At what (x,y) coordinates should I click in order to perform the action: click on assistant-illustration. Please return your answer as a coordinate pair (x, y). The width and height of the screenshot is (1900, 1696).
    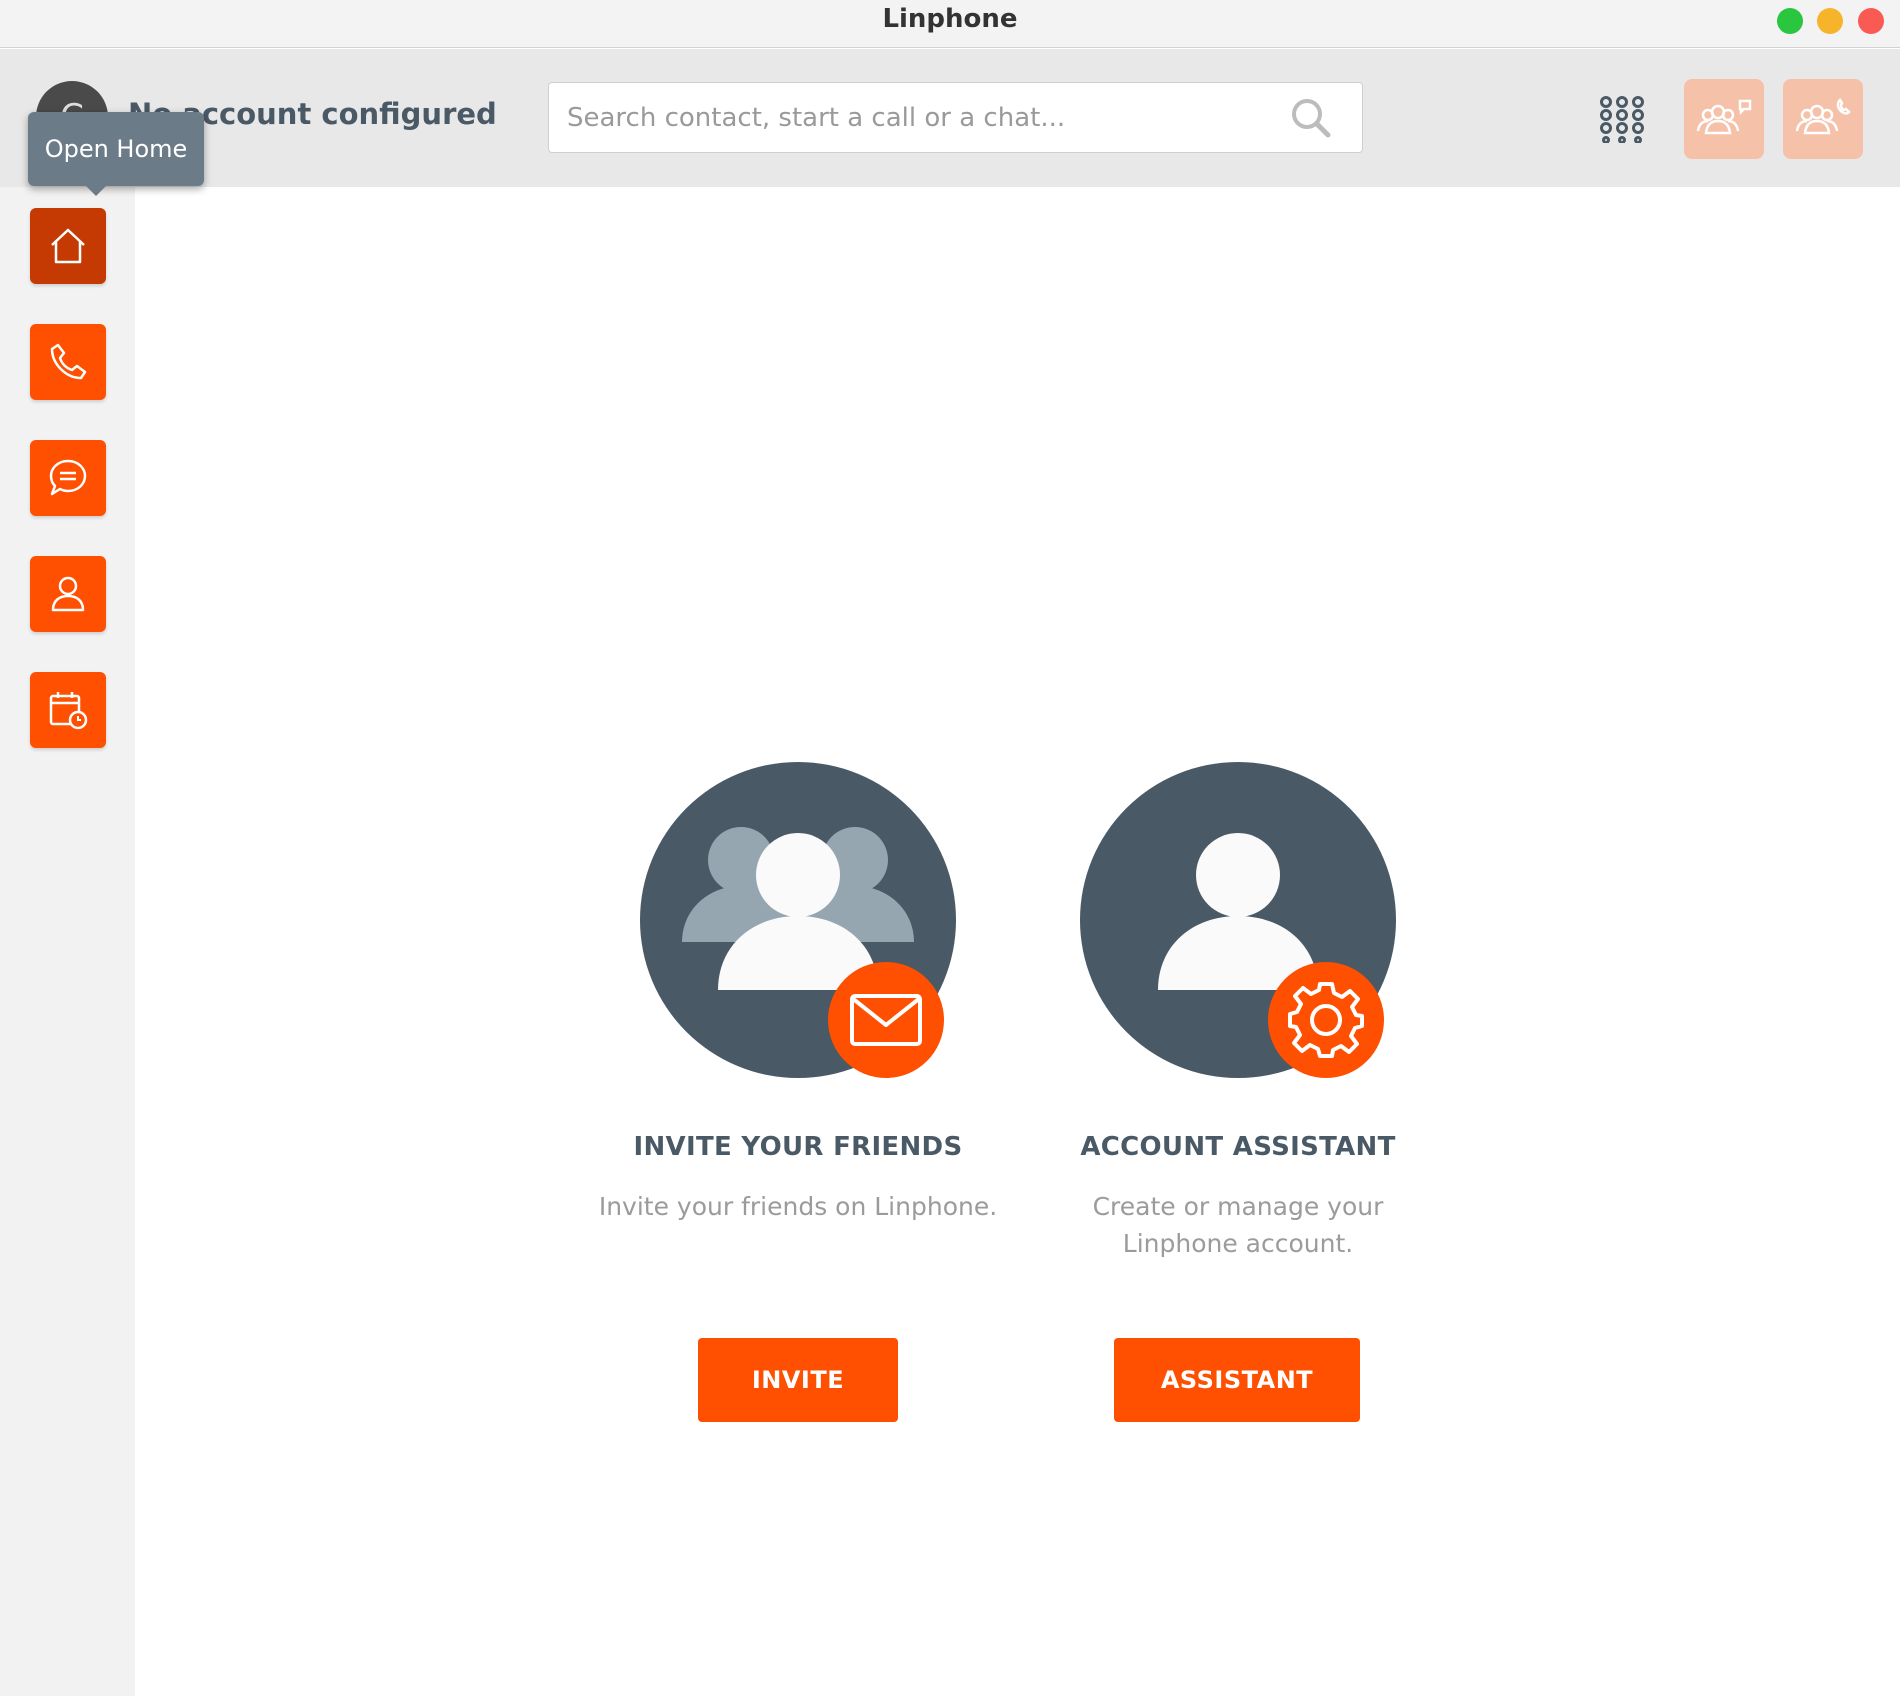
    Looking at the image, I should click on (1238, 920).